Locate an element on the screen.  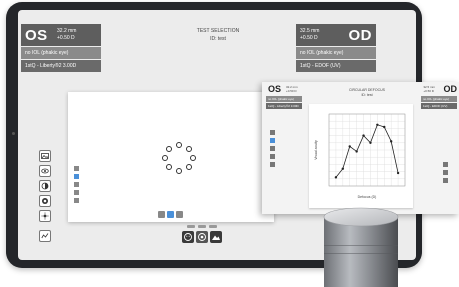
od-eye-panel: 32.5 mm +0.50 D OD is located at coordinates (336, 35).